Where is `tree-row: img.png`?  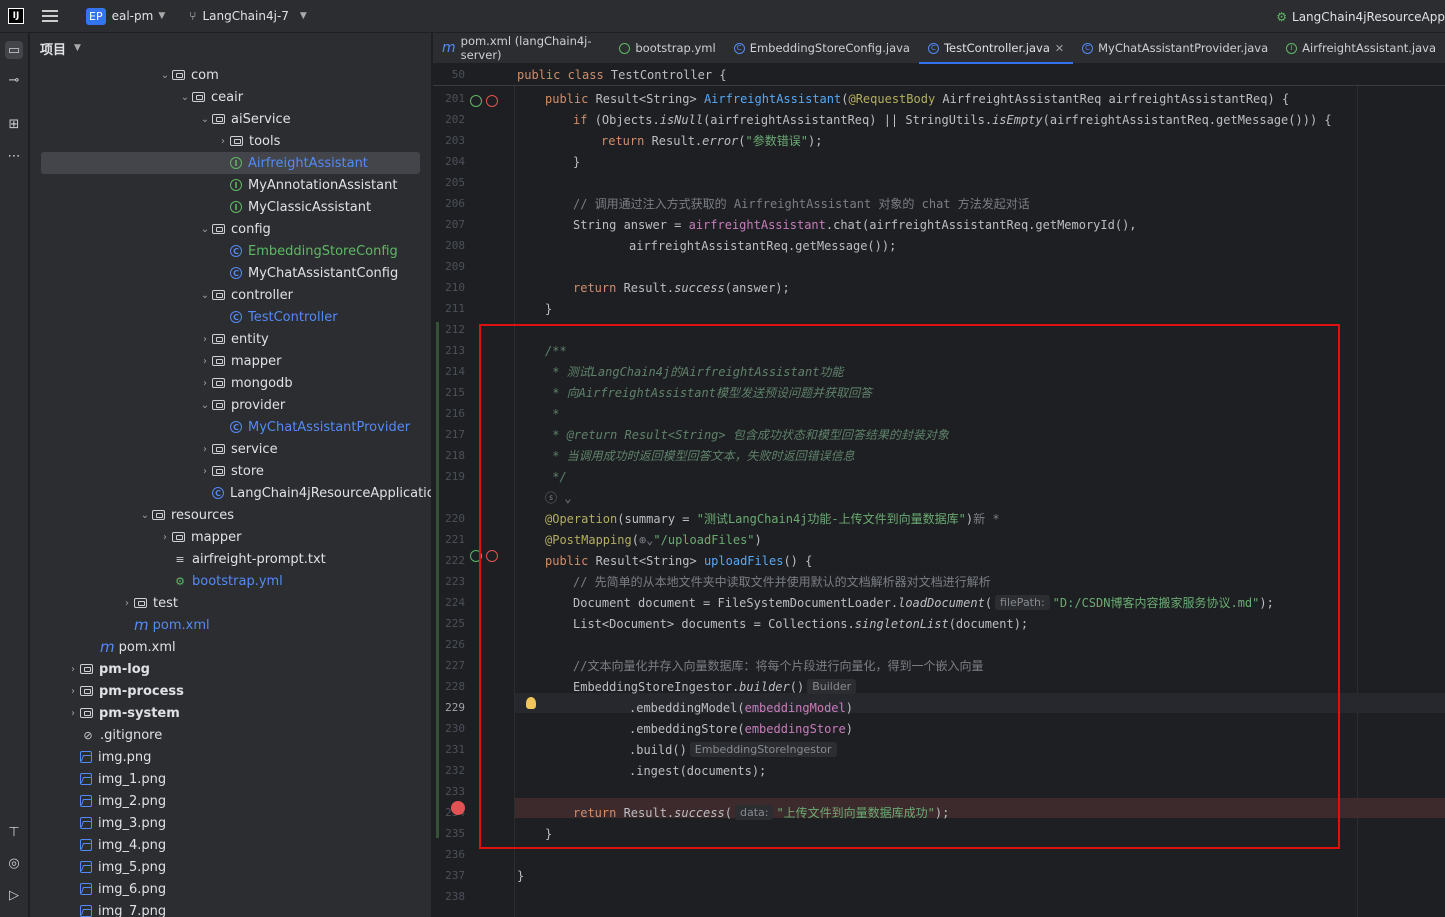
tree-row: img.png is located at coordinates (108, 757).